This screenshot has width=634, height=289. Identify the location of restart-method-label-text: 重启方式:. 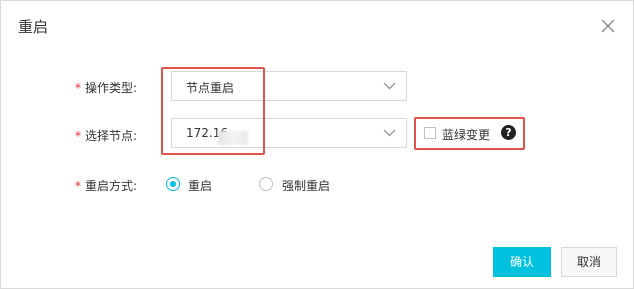
(111, 186).